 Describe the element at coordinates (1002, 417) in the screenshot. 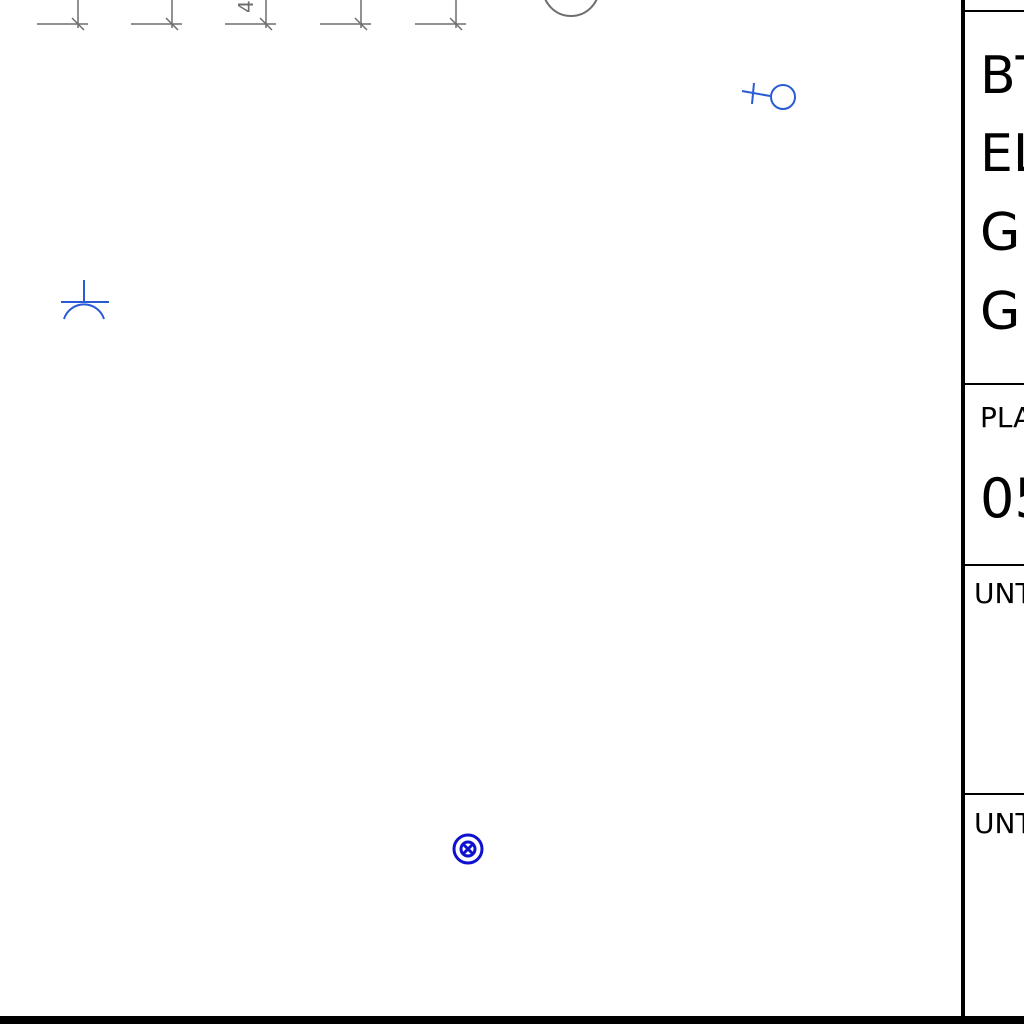

I see `plan-label: PLA` at that location.